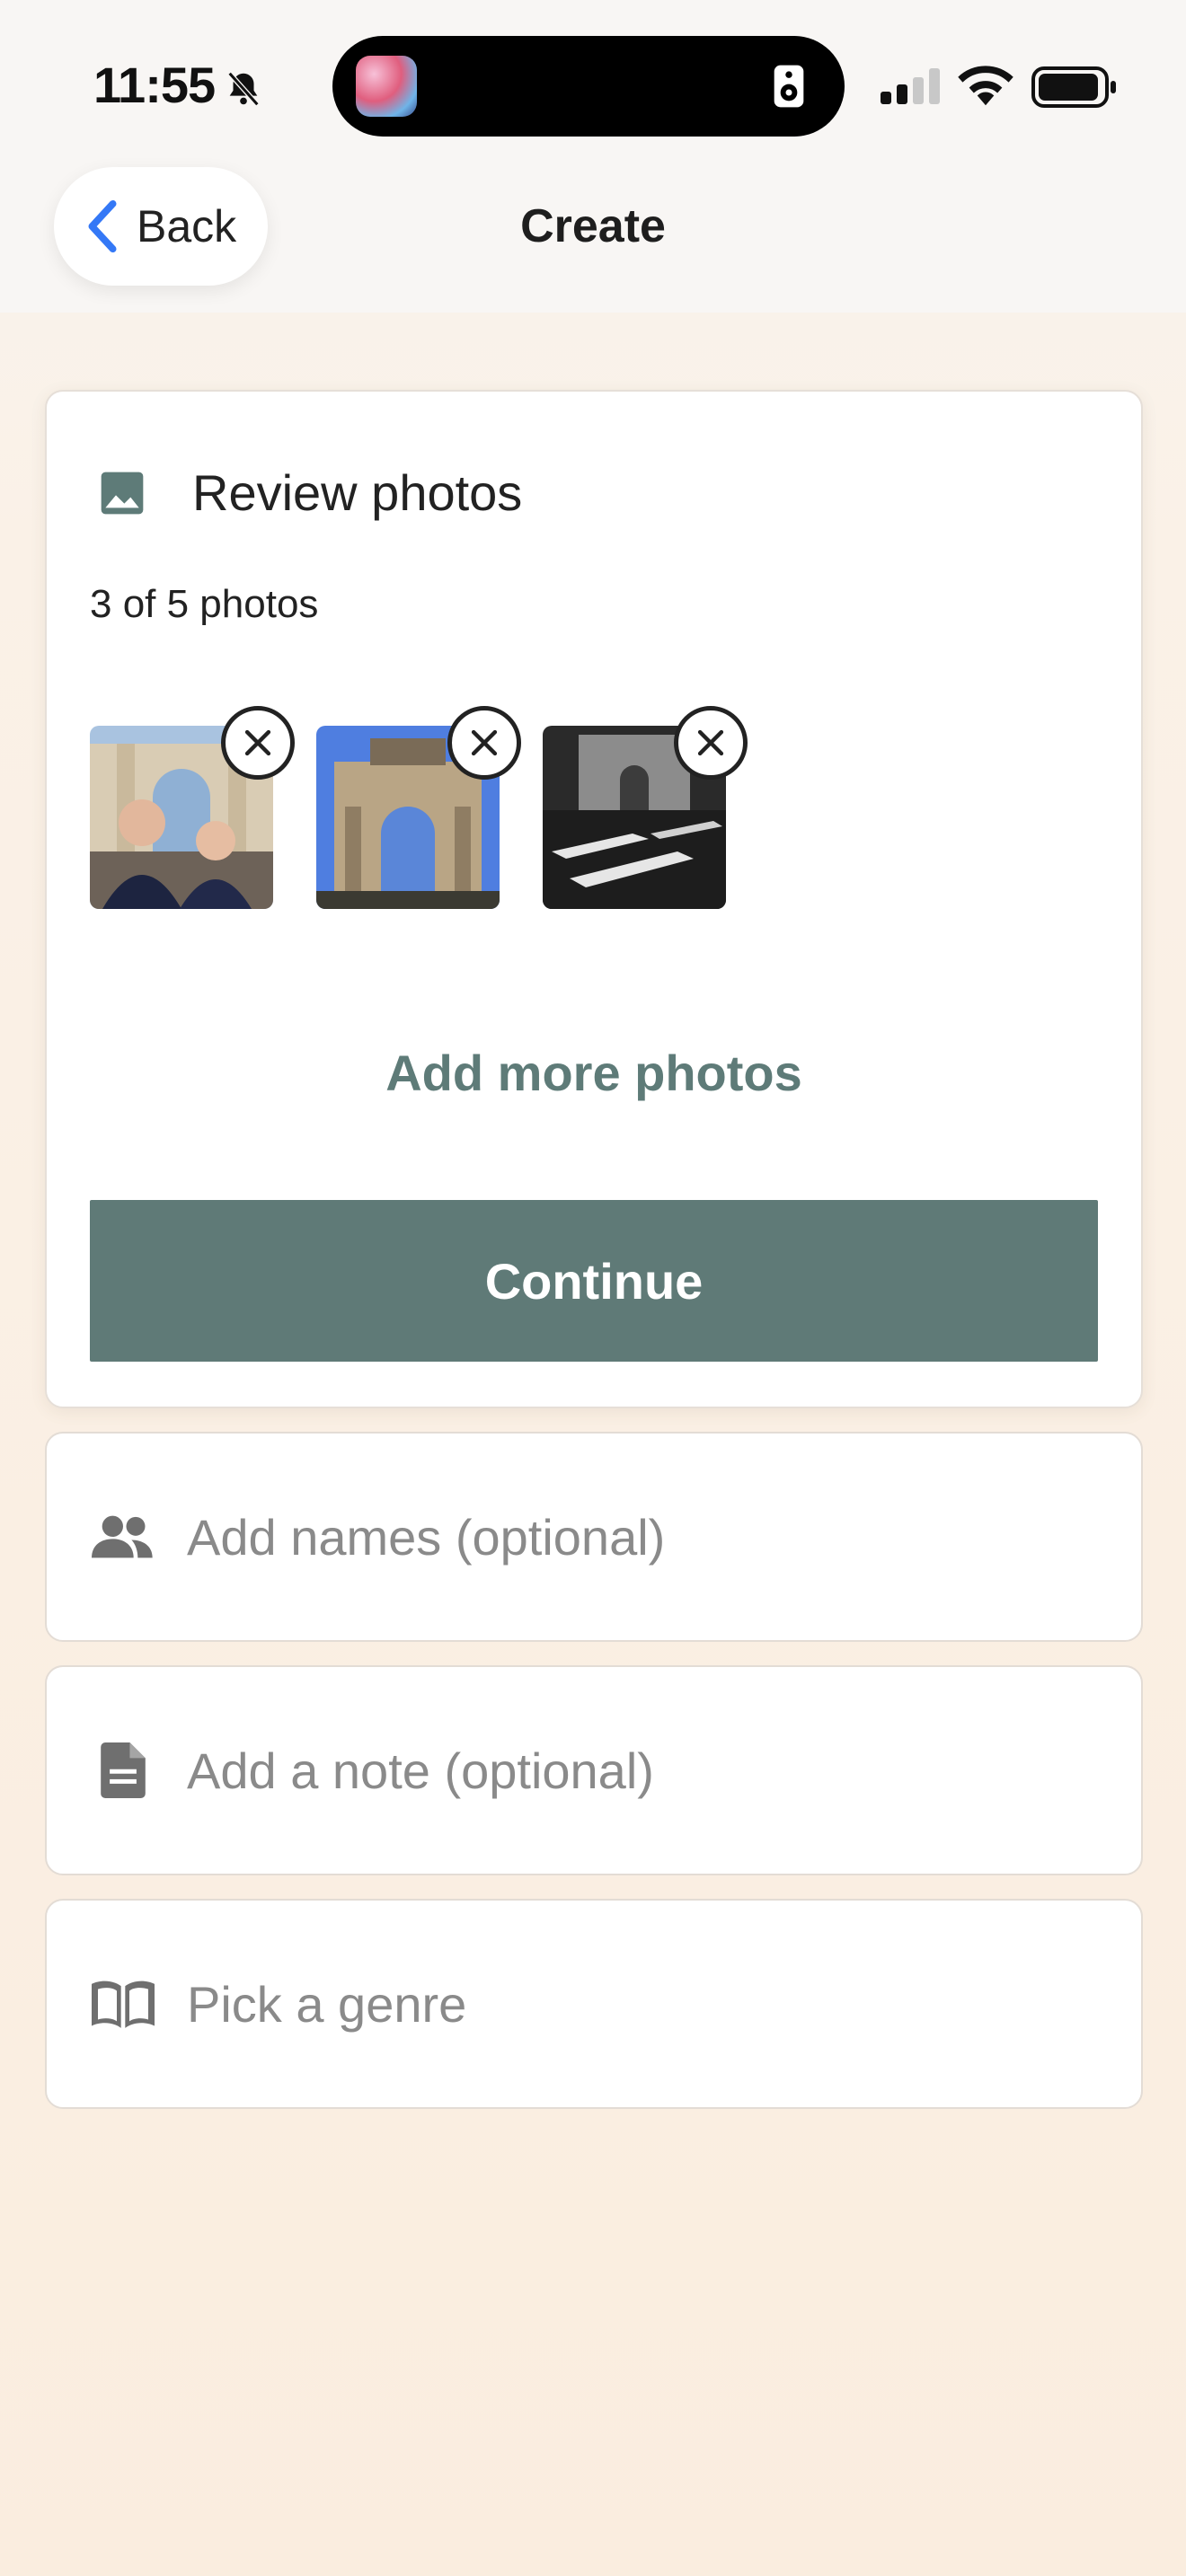  Describe the element at coordinates (123, 1770) in the screenshot. I see `document-icon` at that location.